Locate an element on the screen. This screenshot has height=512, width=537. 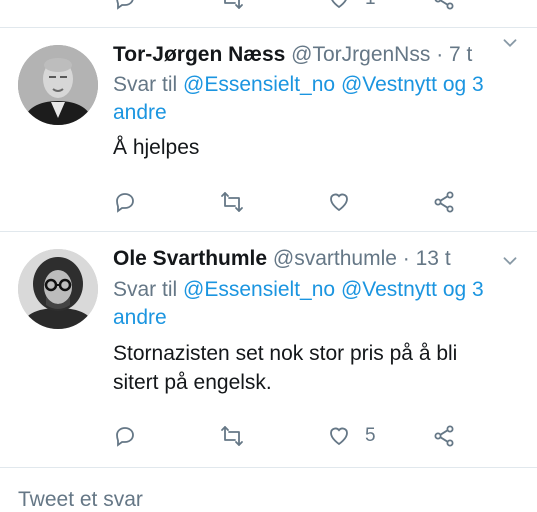
timestamp: 7 t is located at coordinates (460, 54).